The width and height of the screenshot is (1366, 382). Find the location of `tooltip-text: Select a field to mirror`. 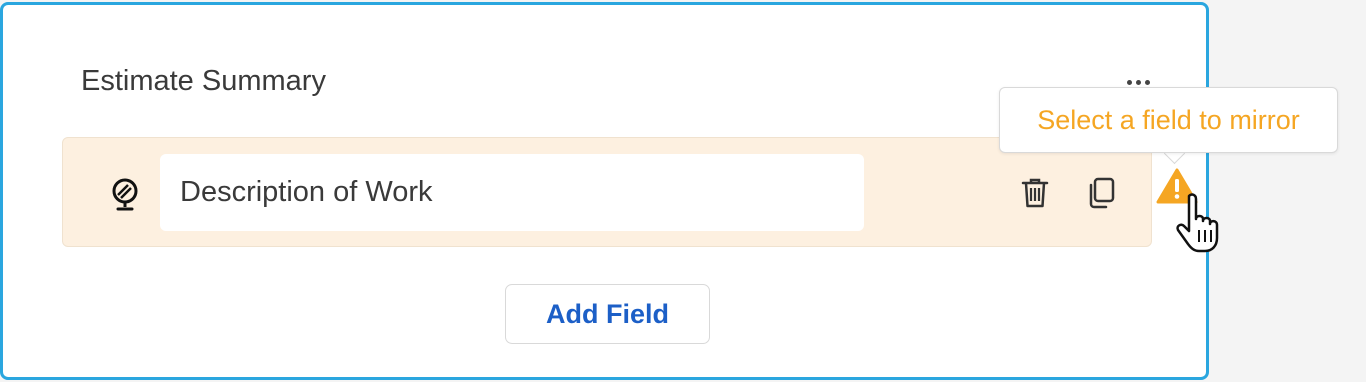

tooltip-text: Select a field to mirror is located at coordinates (1168, 119).